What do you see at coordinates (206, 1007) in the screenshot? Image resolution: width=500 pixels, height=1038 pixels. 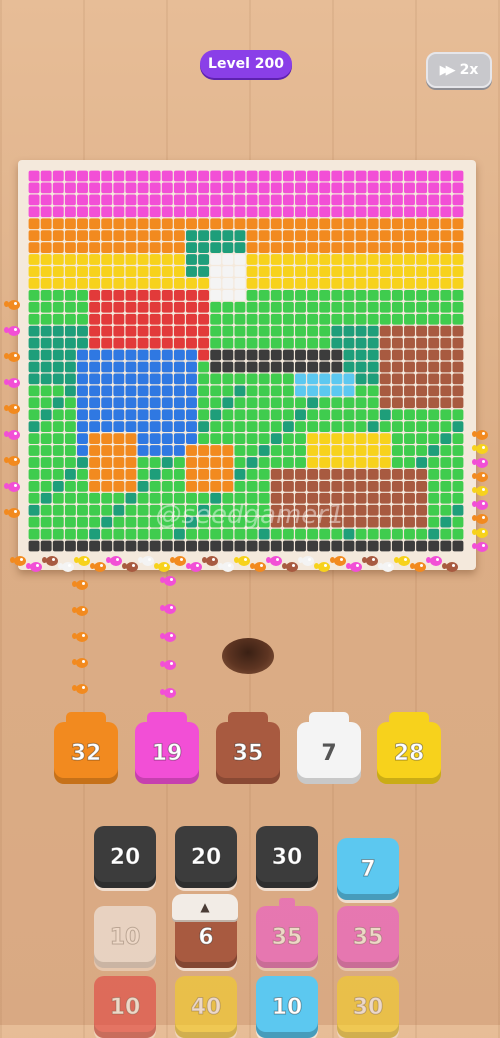 I see `tile: 40` at bounding box center [206, 1007].